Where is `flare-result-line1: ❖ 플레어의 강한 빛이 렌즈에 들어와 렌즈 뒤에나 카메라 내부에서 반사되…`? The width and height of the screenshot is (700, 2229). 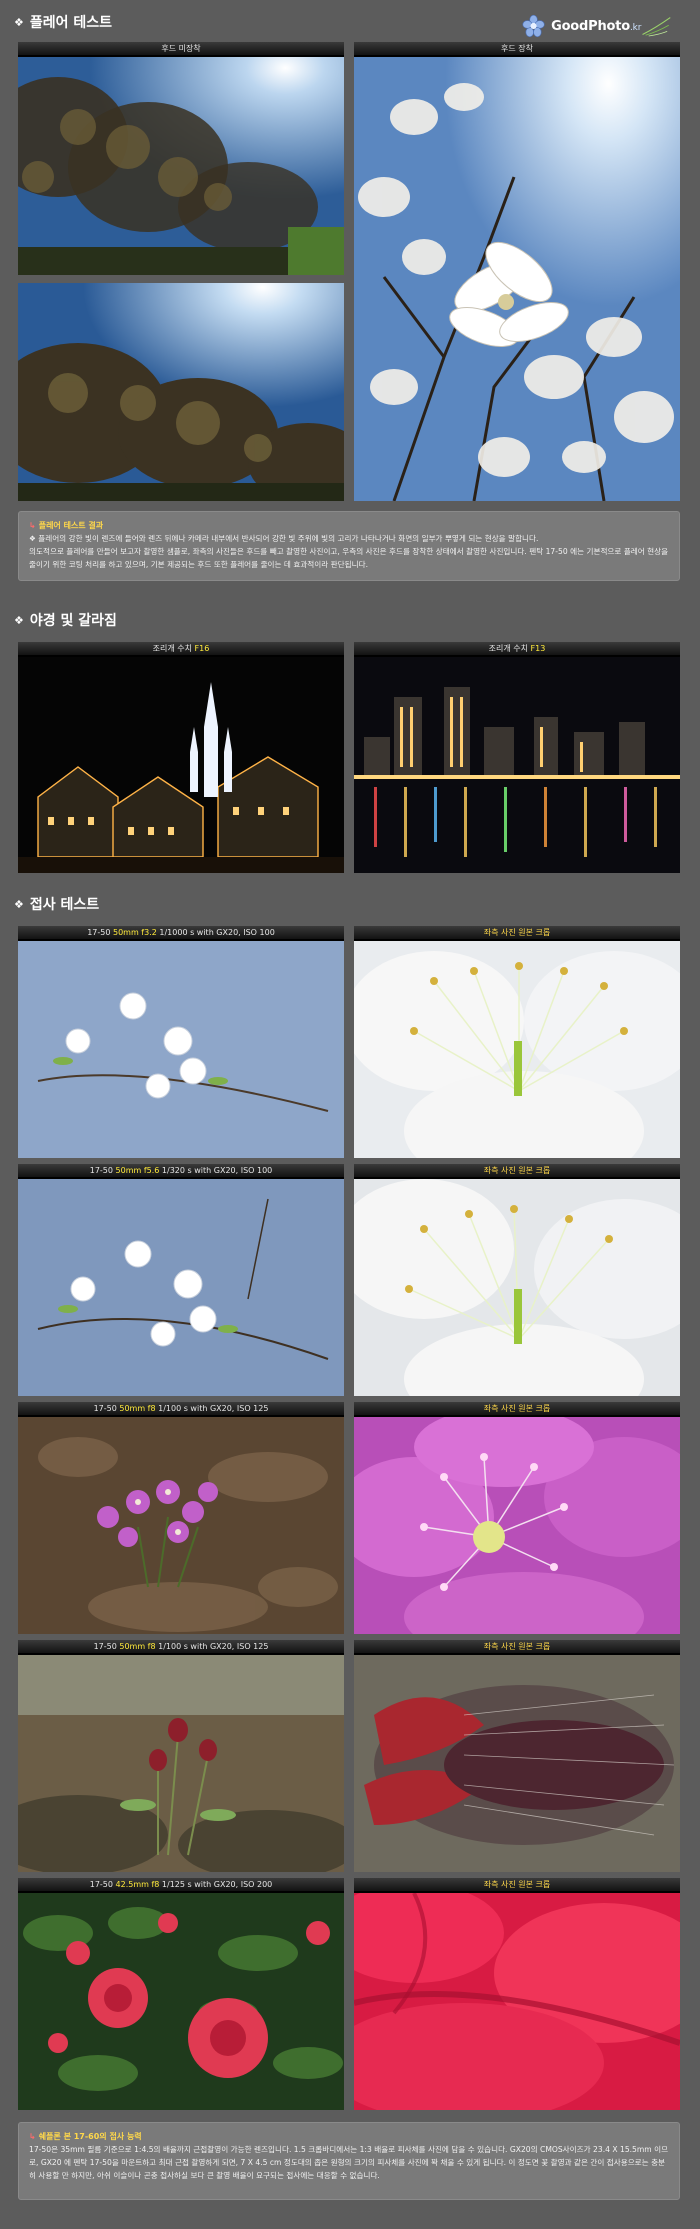 flare-result-line1: ❖ 플레어의 강한 빛이 렌즈에 들어와 렌즈 뒤에나 카메라 내부에서 반사되… is located at coordinates (284, 538).